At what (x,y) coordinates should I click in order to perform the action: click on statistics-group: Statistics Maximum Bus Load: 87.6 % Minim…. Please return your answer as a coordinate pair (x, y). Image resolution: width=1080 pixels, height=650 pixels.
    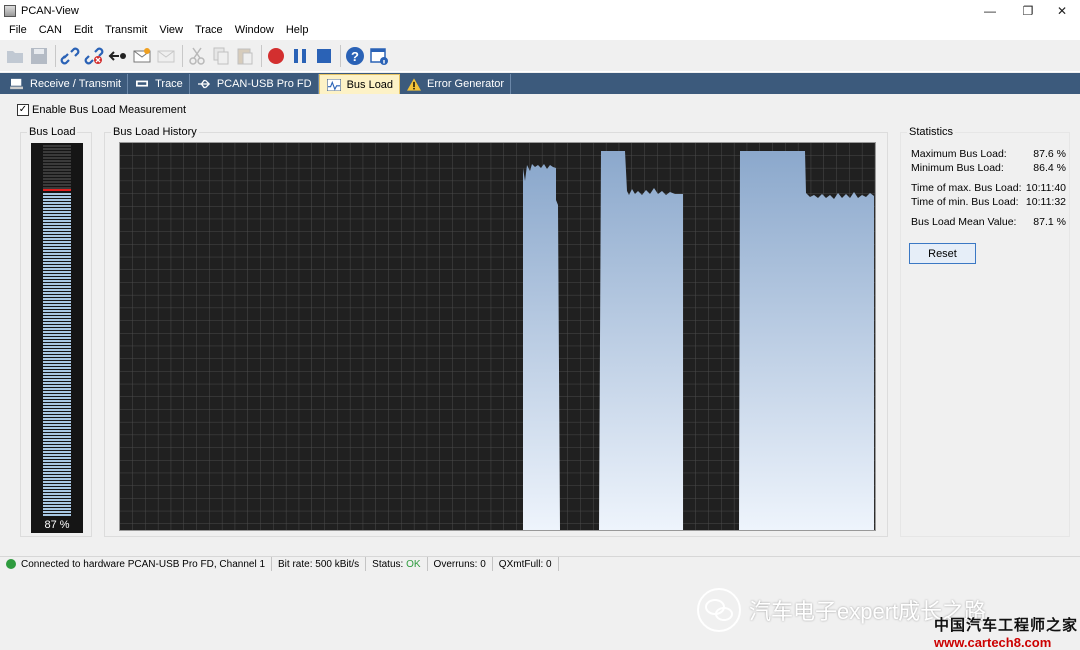
    Looking at the image, I should click on (985, 331).